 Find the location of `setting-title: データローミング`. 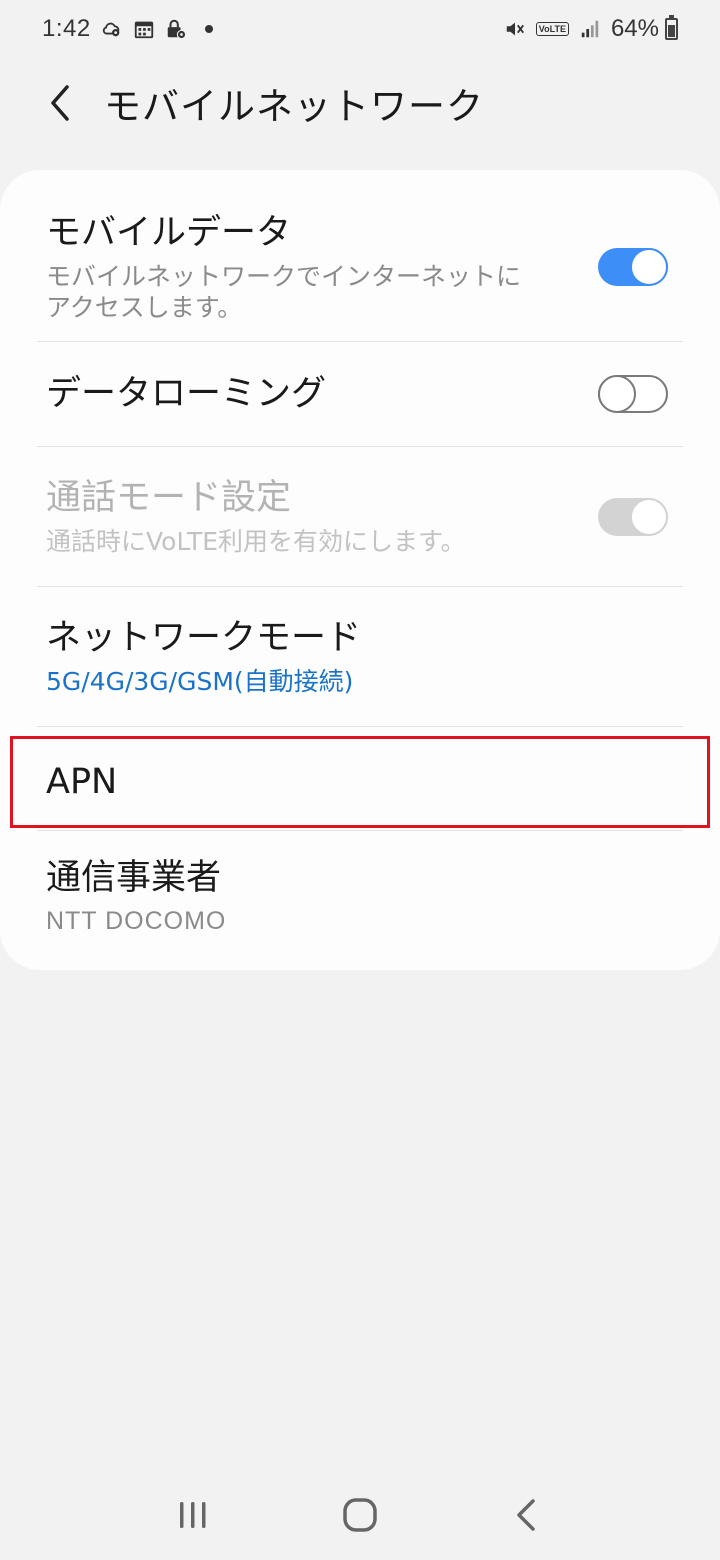

setting-title: データローミング is located at coordinates (186, 394).